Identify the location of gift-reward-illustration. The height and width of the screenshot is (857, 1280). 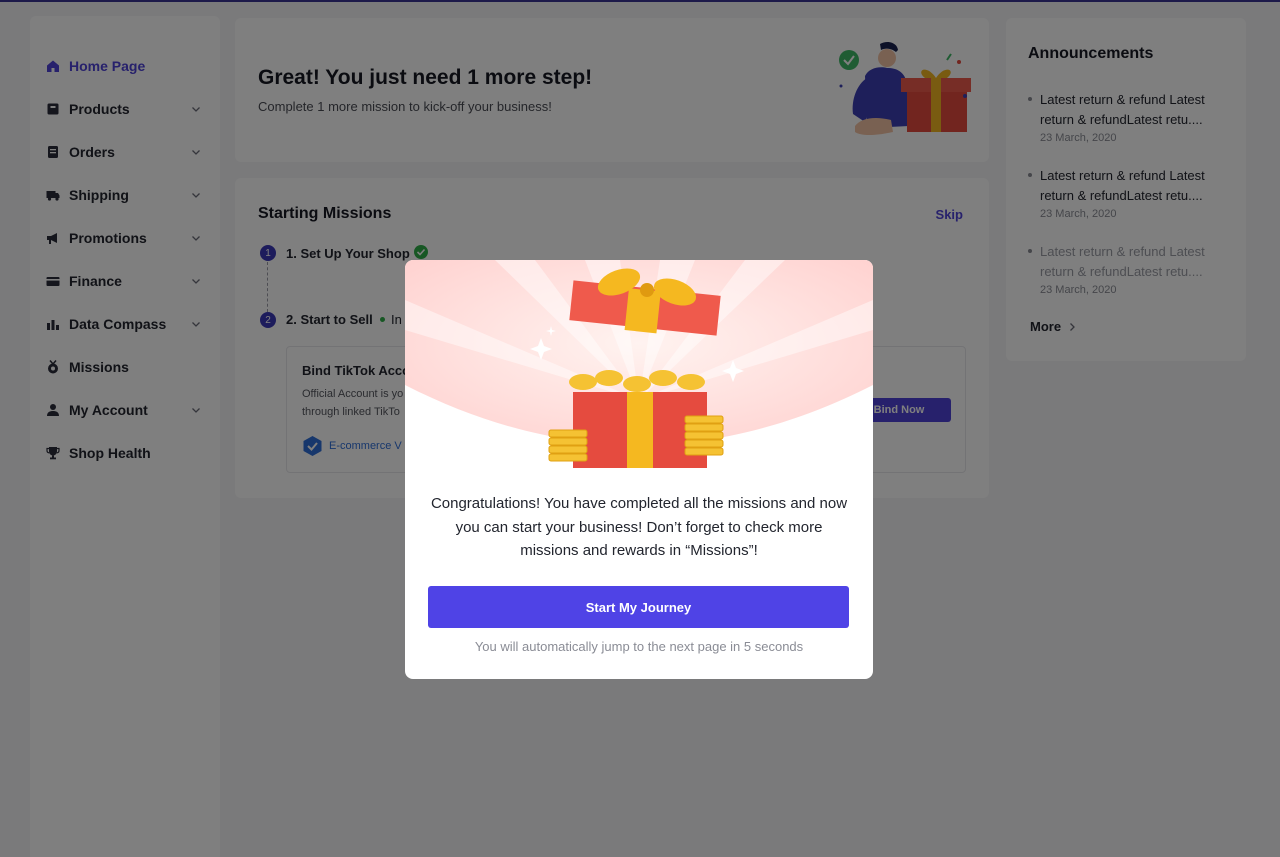
(639, 364).